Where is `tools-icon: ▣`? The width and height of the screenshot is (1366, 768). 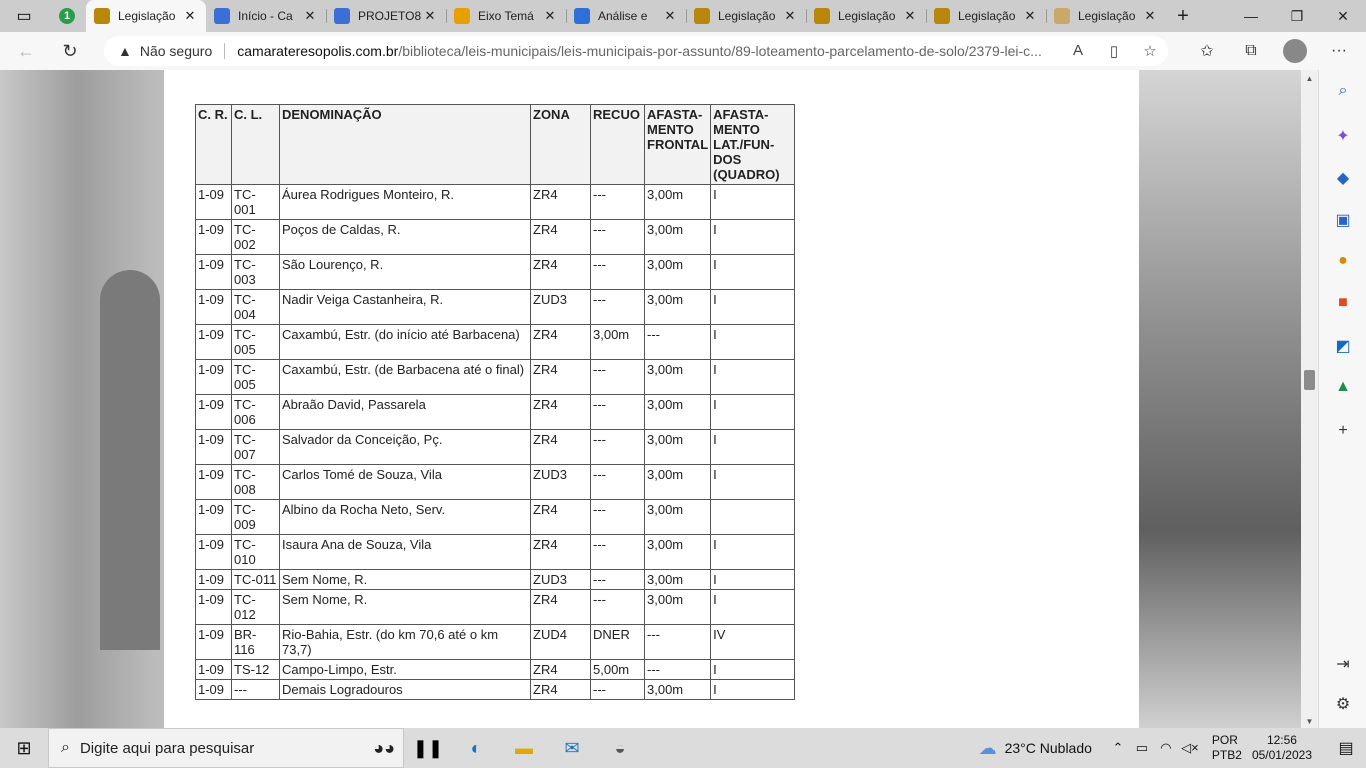
tools-icon: ▣ is located at coordinates (1342, 220).